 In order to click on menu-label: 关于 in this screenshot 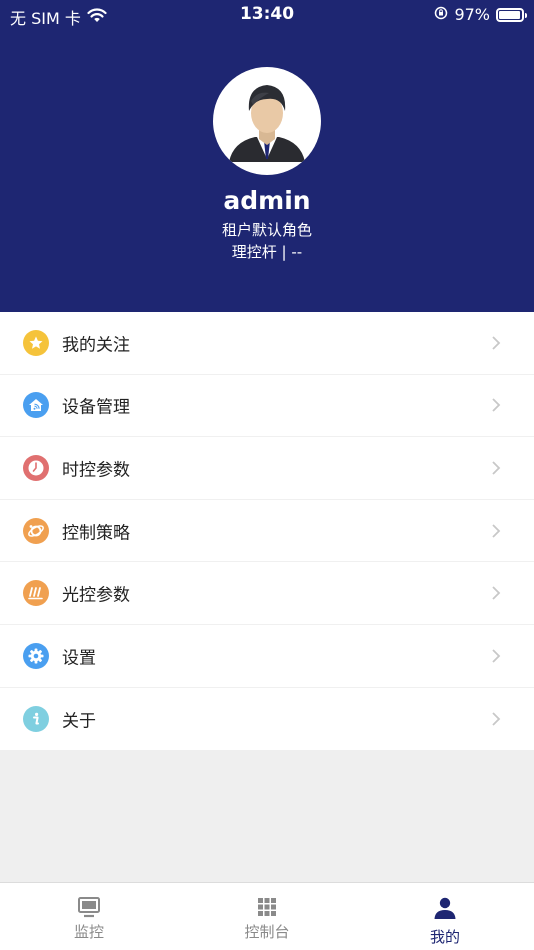, I will do `click(79, 721)`.